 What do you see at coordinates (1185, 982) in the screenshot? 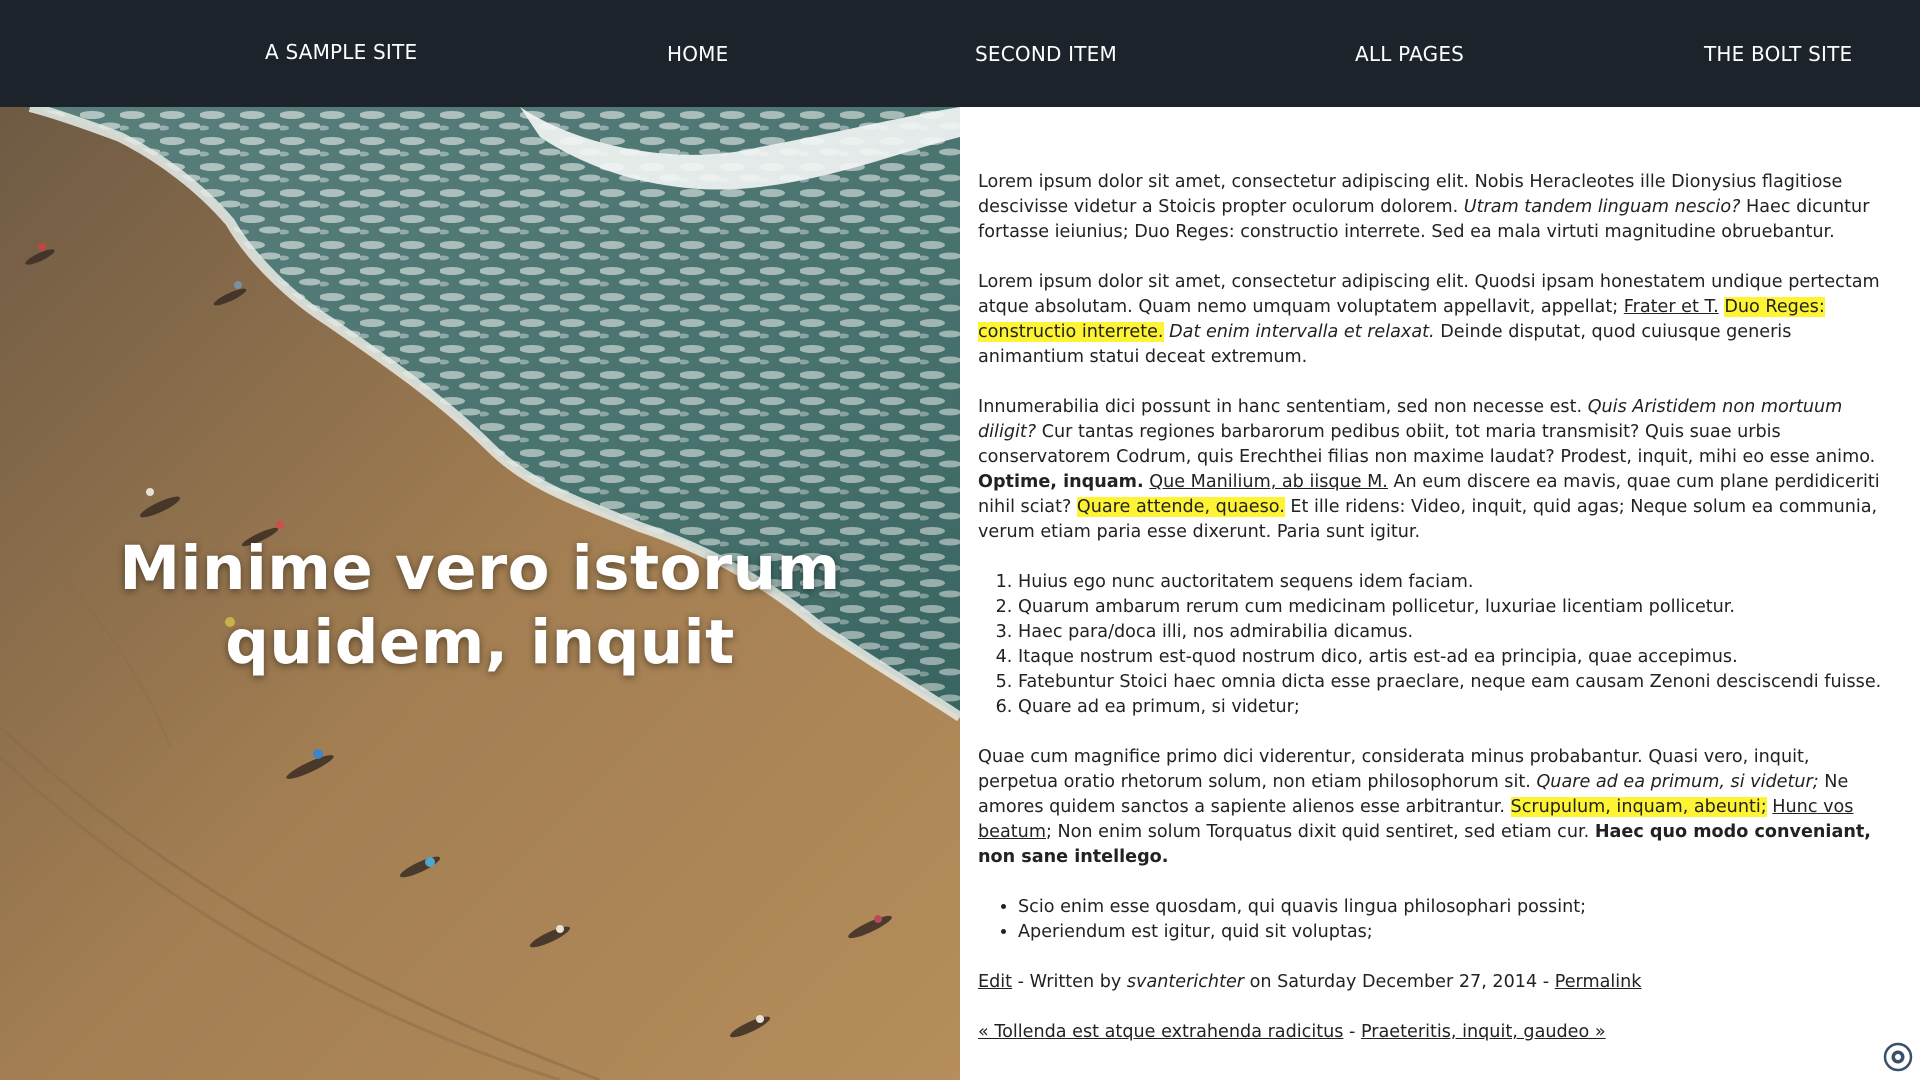
I see `author-name: svanterichter` at bounding box center [1185, 982].